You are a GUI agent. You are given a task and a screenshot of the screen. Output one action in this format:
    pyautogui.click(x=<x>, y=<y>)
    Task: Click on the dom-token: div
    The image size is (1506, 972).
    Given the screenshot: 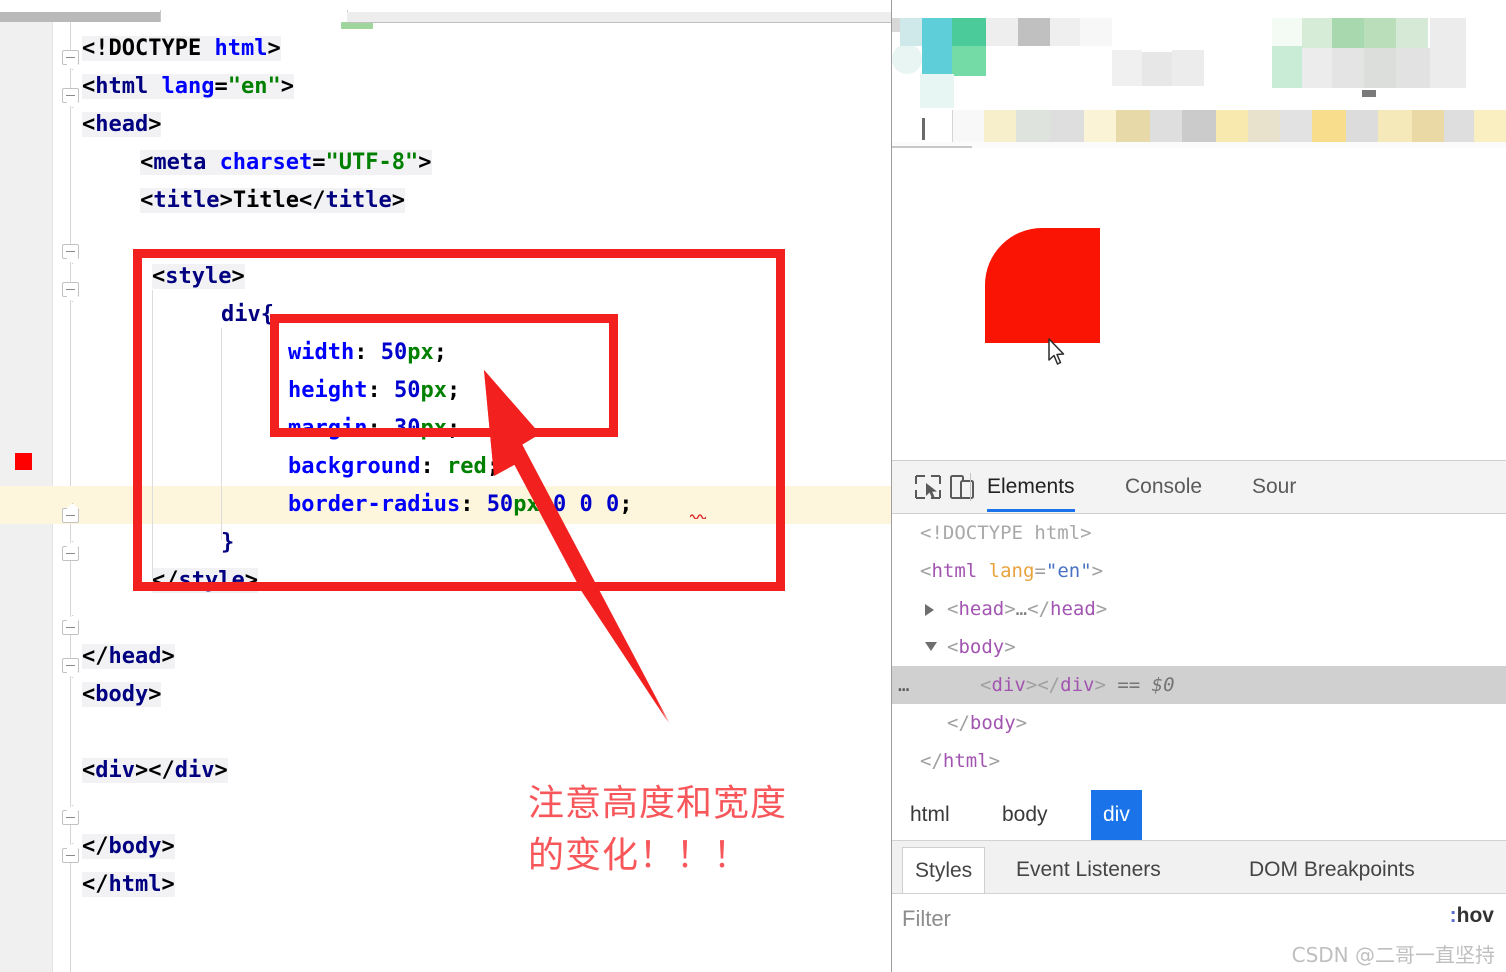 What is the action you would take?
    pyautogui.click(x=1077, y=685)
    